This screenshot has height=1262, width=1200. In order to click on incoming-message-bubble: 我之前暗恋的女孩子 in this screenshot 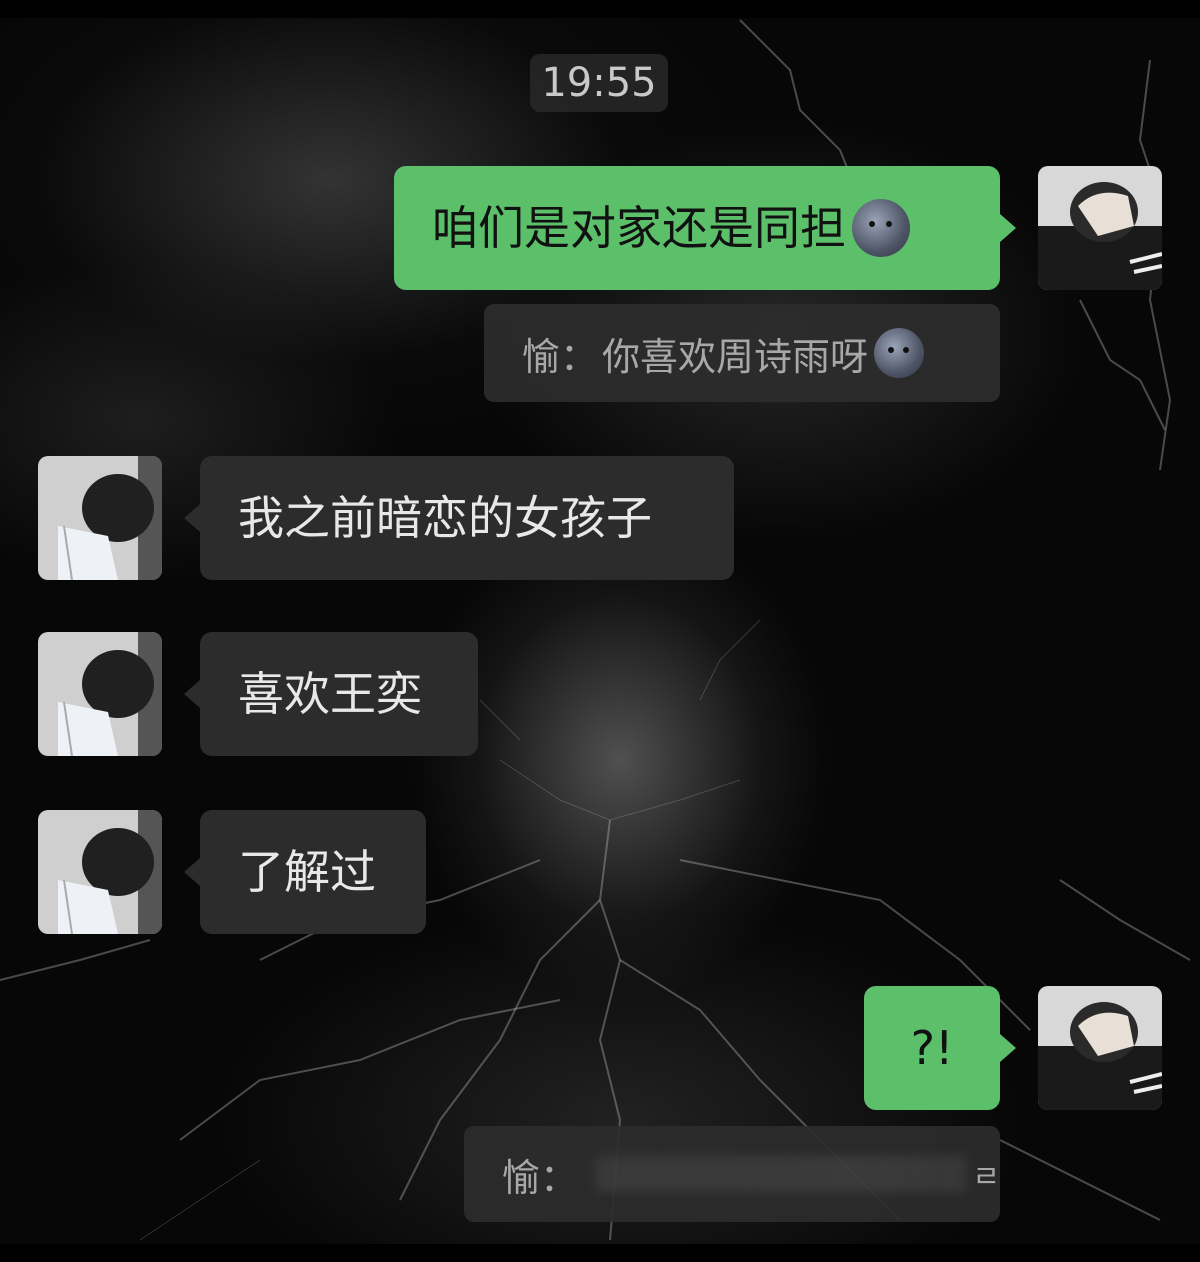, I will do `click(459, 518)`.